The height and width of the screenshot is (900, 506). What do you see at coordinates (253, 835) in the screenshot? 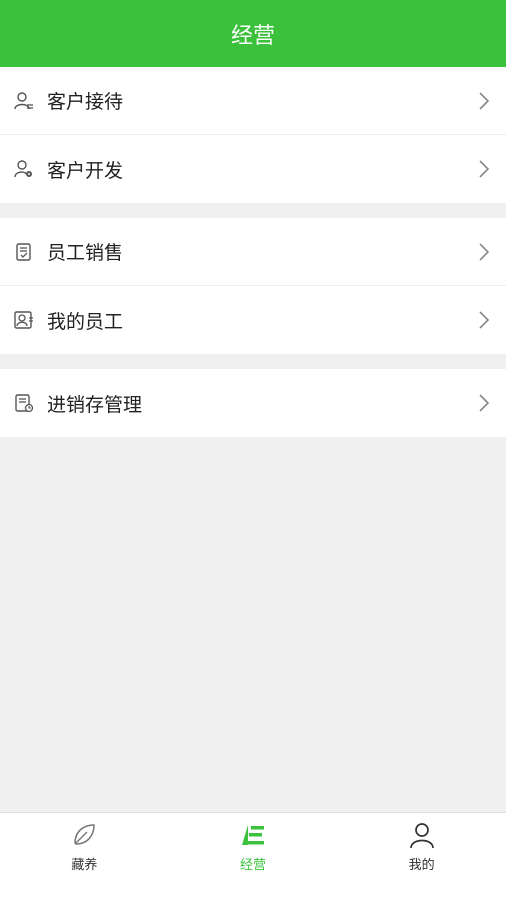
I see `business-icon` at bounding box center [253, 835].